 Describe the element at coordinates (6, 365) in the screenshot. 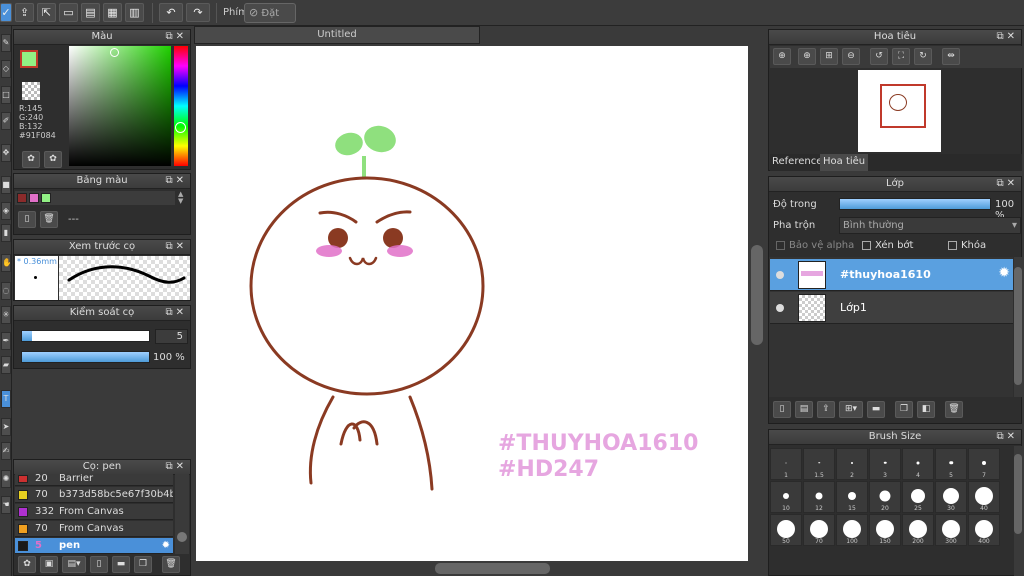

I see `eraser-tool-icon: ▰` at that location.